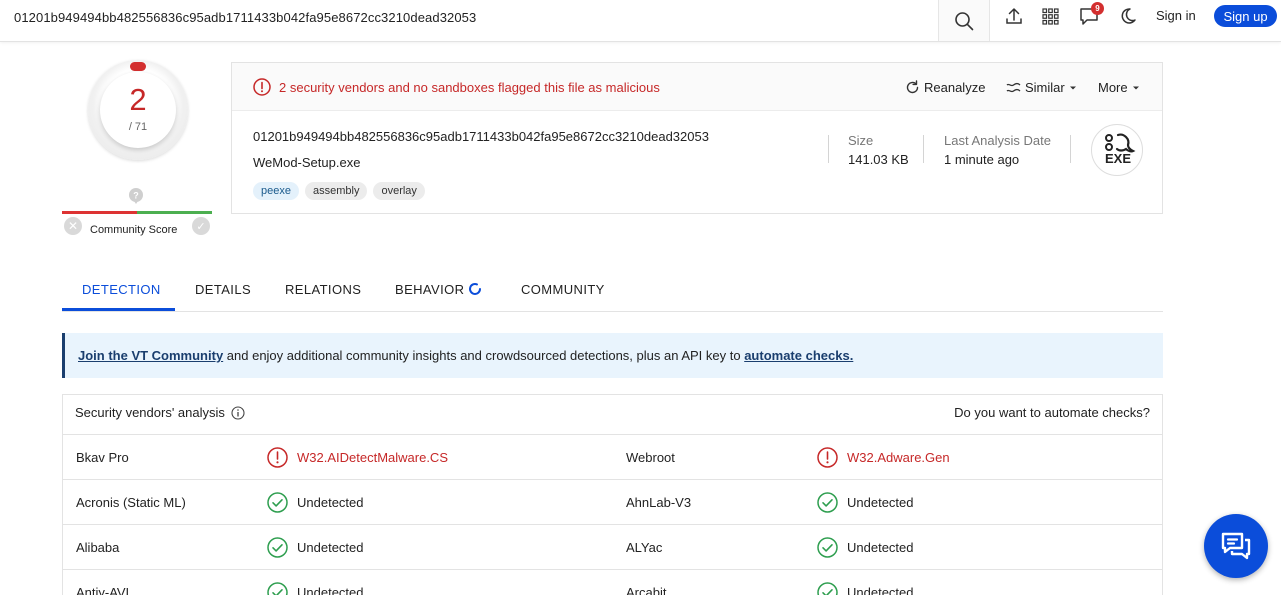 This screenshot has width=1281, height=595. I want to click on chat-icon, so click(1236, 546).